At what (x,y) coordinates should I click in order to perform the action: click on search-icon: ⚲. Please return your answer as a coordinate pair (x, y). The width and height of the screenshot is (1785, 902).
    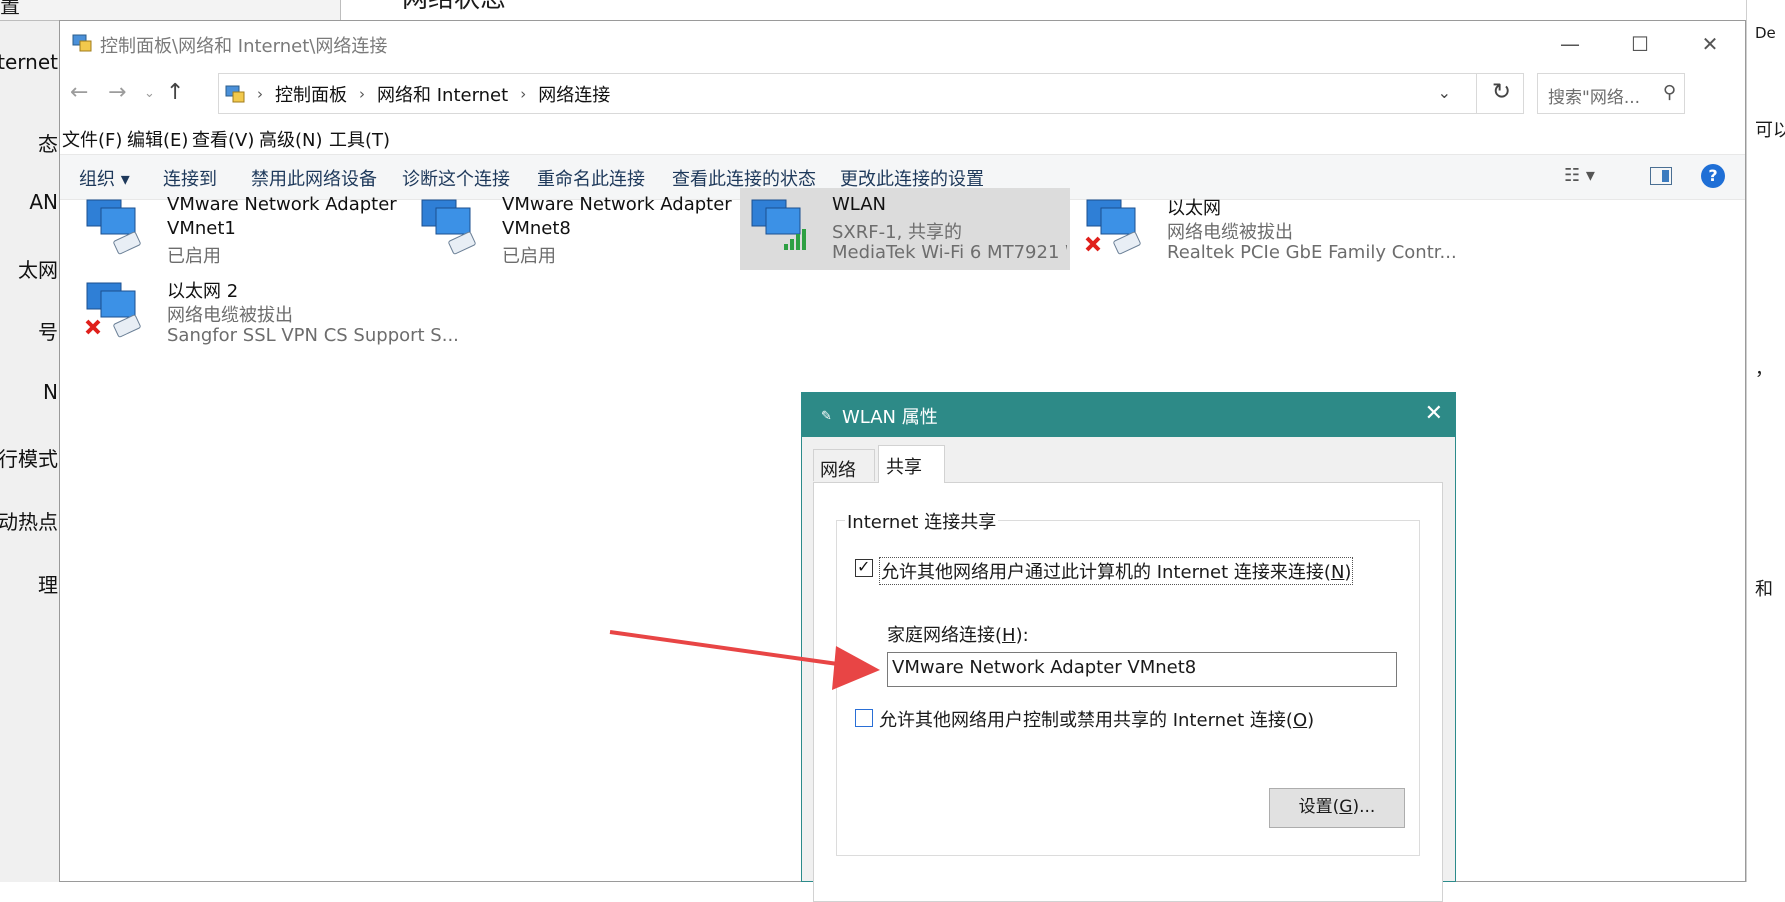
    Looking at the image, I should click on (1669, 92).